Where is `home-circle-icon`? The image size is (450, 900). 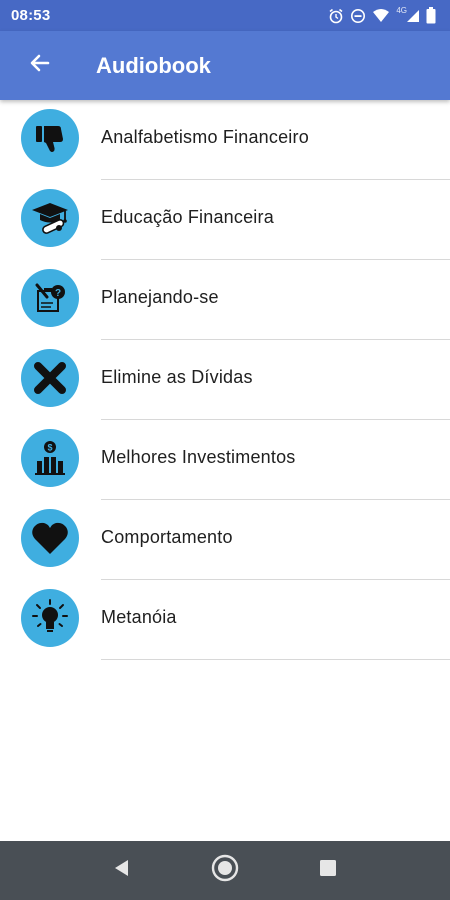
home-circle-icon is located at coordinates (225, 870).